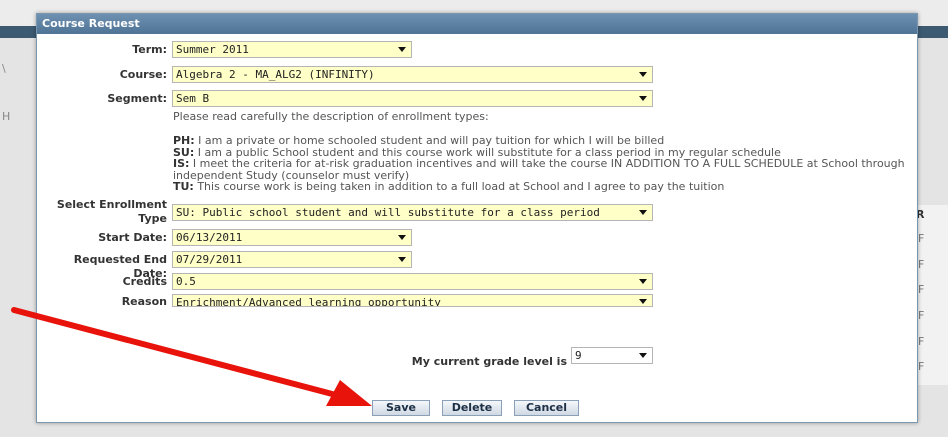  What do you see at coordinates (401, 408) in the screenshot?
I see `save-button: Save` at bounding box center [401, 408].